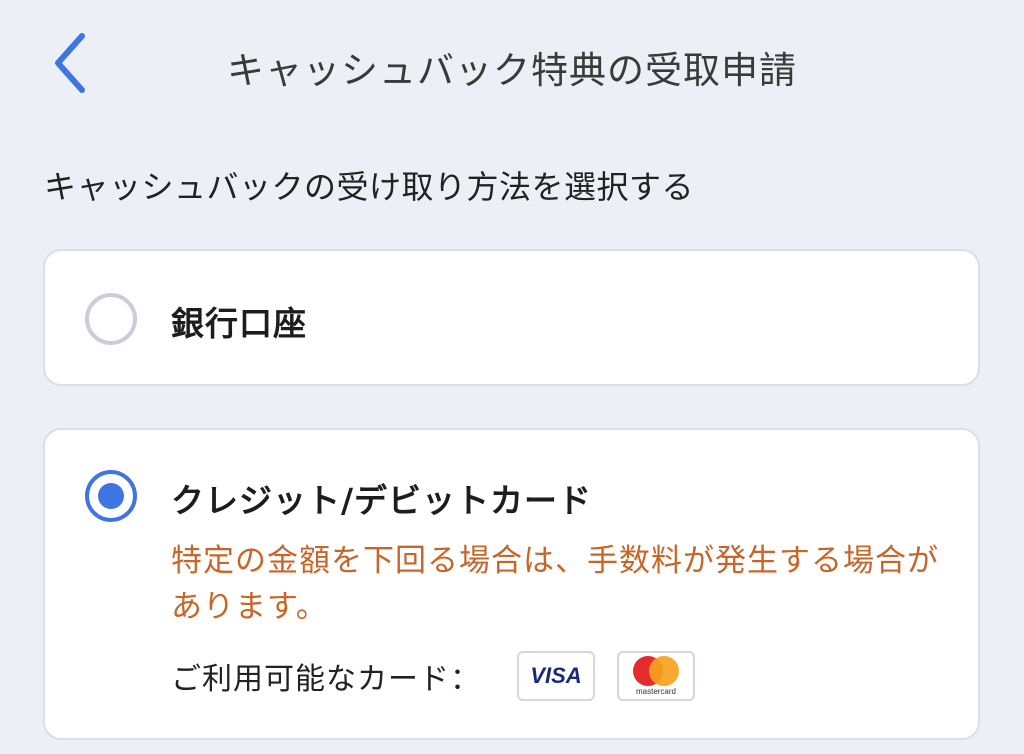 This screenshot has height=754, width=1024. What do you see at coordinates (369, 187) in the screenshot?
I see `section-title: キャッシュバックの受け取り方法を選択する` at bounding box center [369, 187].